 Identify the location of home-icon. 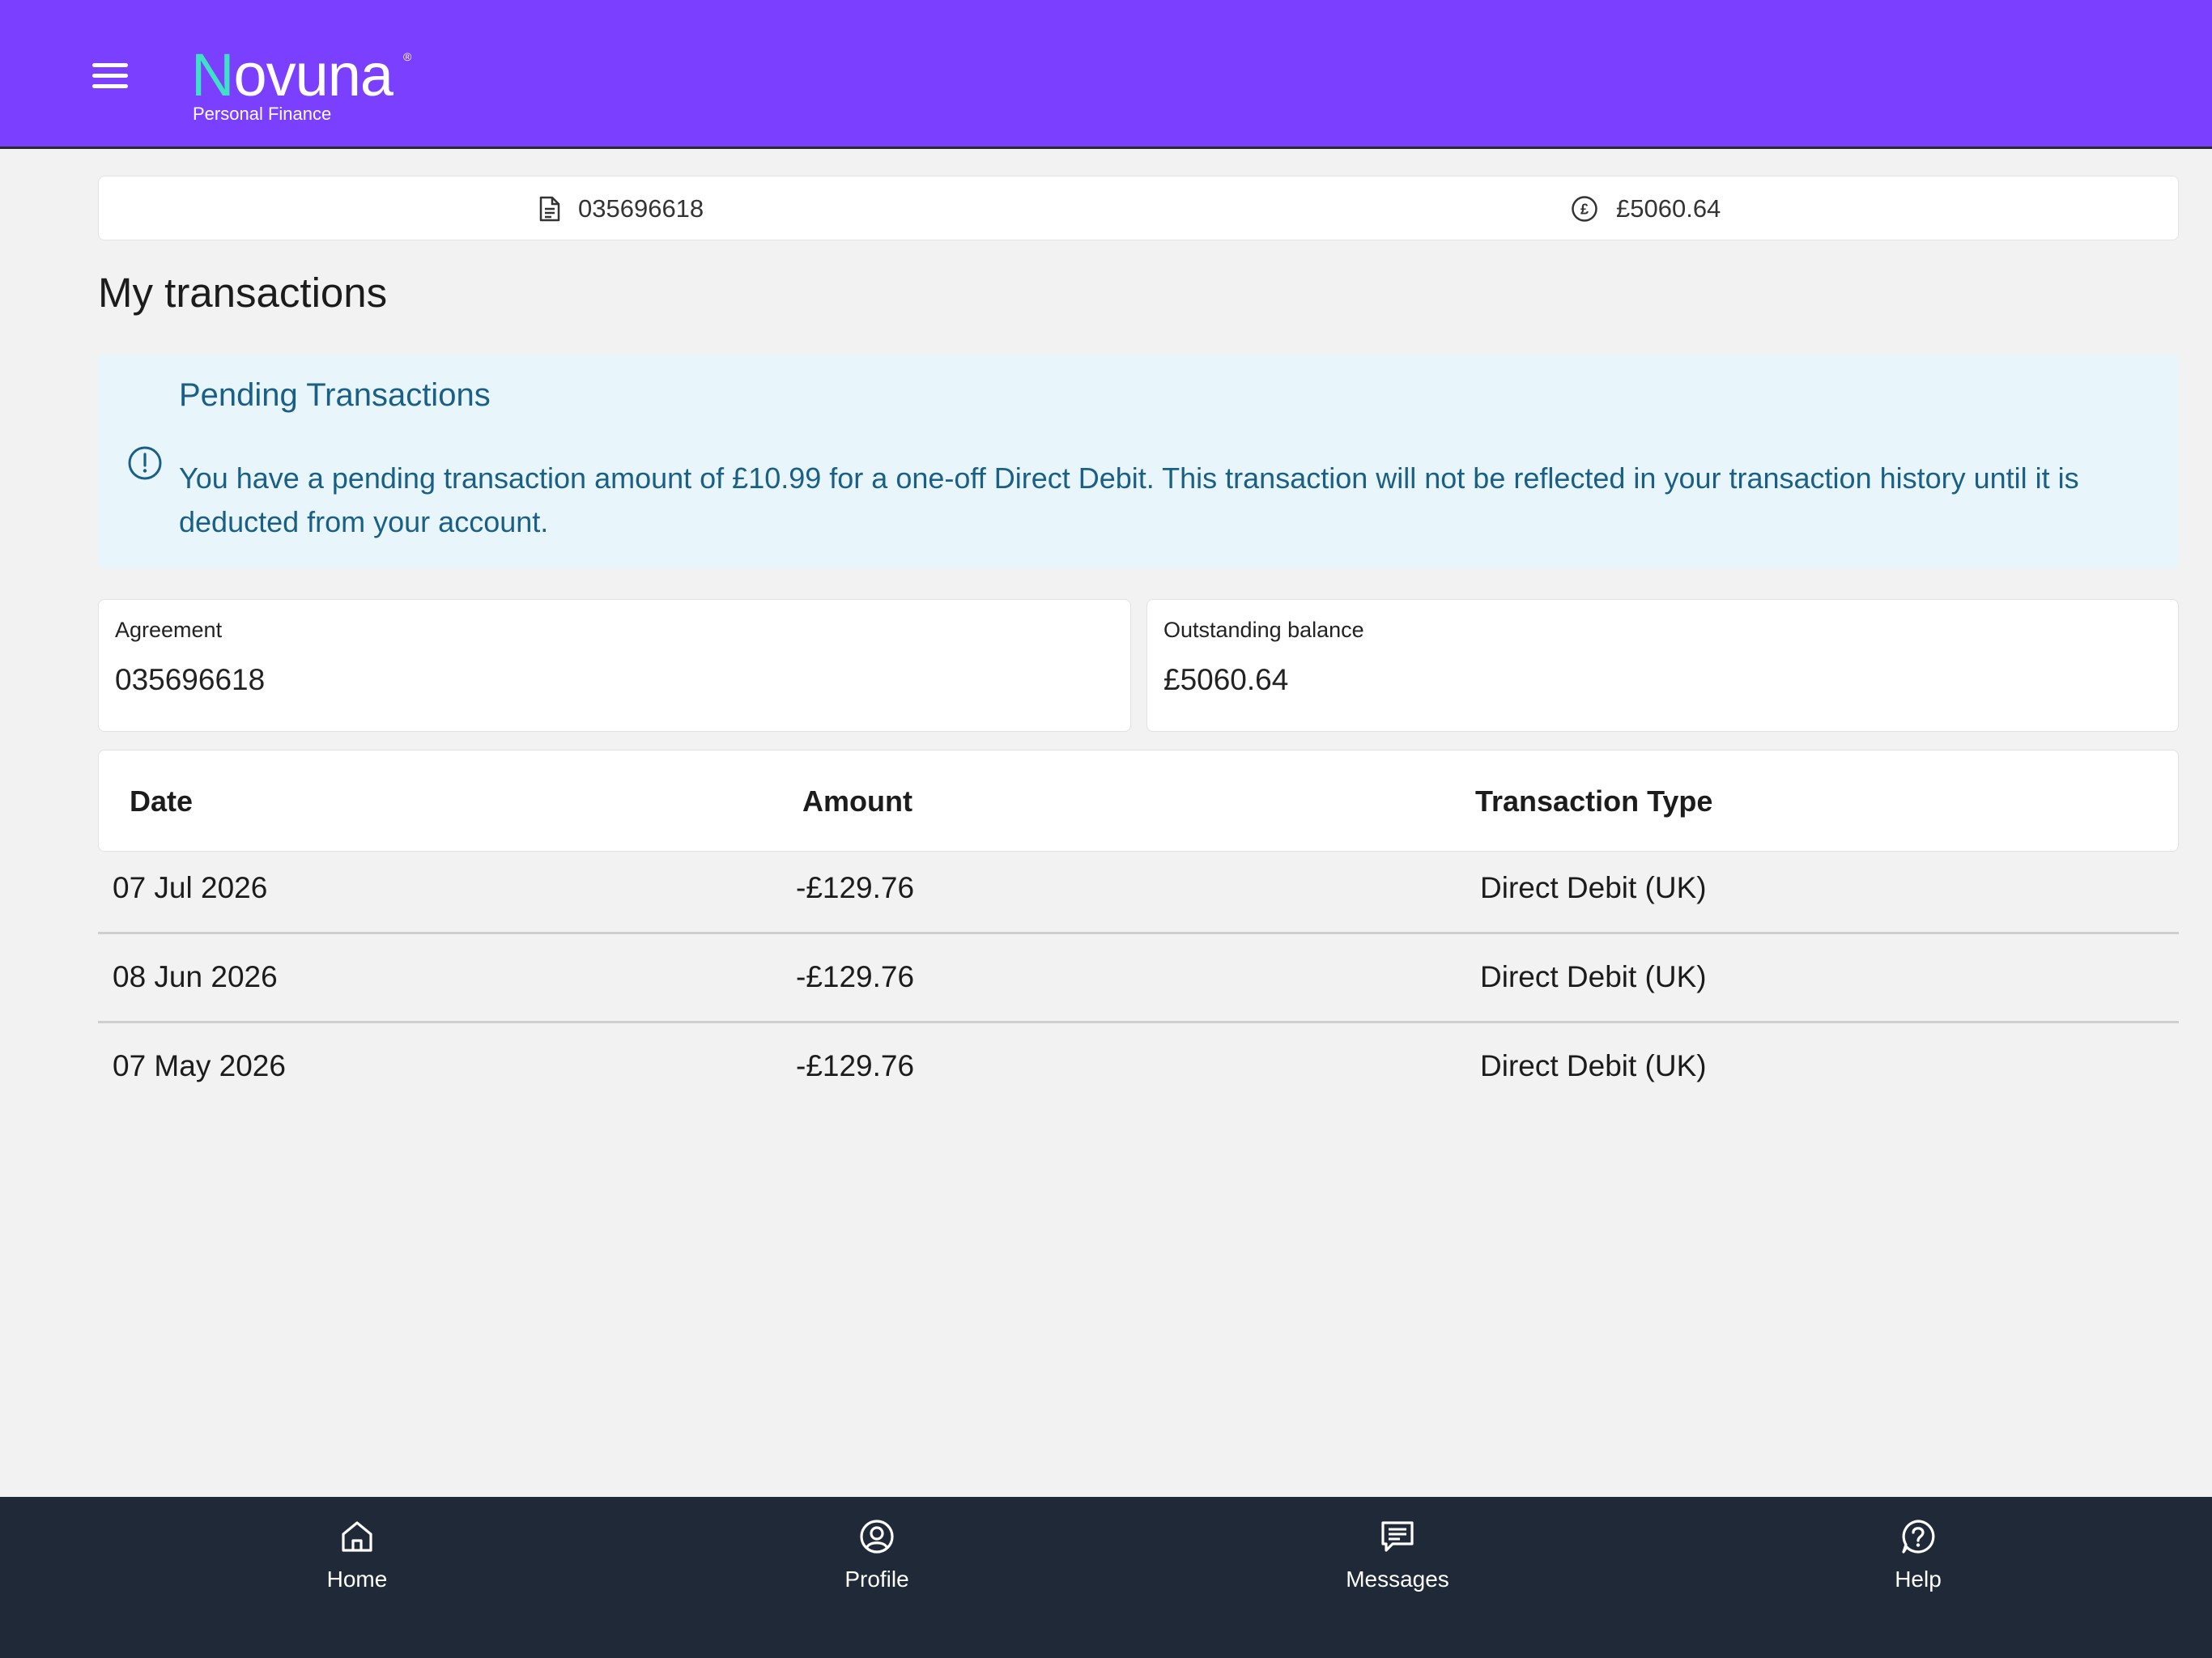
(357, 1536).